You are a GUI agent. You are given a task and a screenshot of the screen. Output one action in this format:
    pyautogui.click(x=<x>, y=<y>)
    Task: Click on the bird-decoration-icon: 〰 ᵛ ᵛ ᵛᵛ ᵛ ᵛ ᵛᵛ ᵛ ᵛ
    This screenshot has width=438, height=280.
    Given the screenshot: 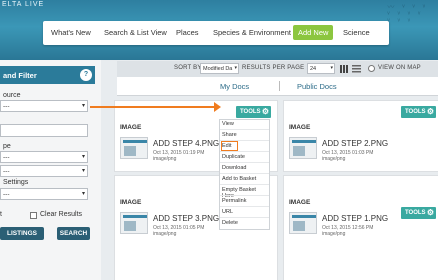 What is the action you would take?
    pyautogui.click(x=407, y=14)
    